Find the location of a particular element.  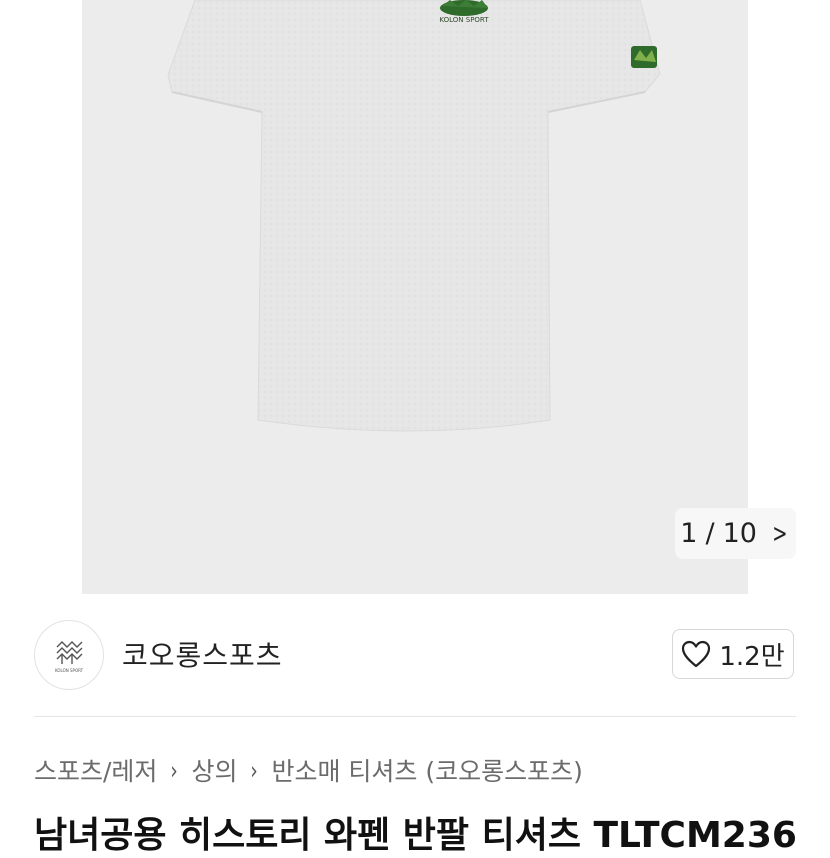

like-button: 1.2만 is located at coordinates (733, 654).